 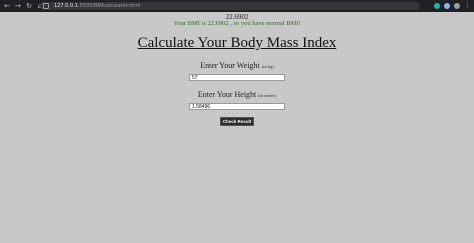 What do you see at coordinates (267, 95) in the screenshot?
I see `height-unit: (in meter)` at bounding box center [267, 95].